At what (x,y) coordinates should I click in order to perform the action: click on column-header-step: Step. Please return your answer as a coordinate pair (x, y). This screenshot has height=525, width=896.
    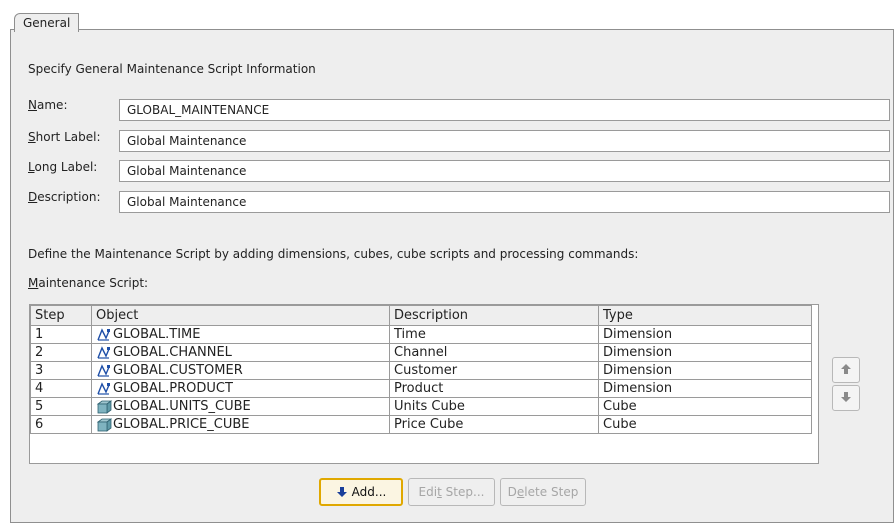
    Looking at the image, I should click on (61, 315).